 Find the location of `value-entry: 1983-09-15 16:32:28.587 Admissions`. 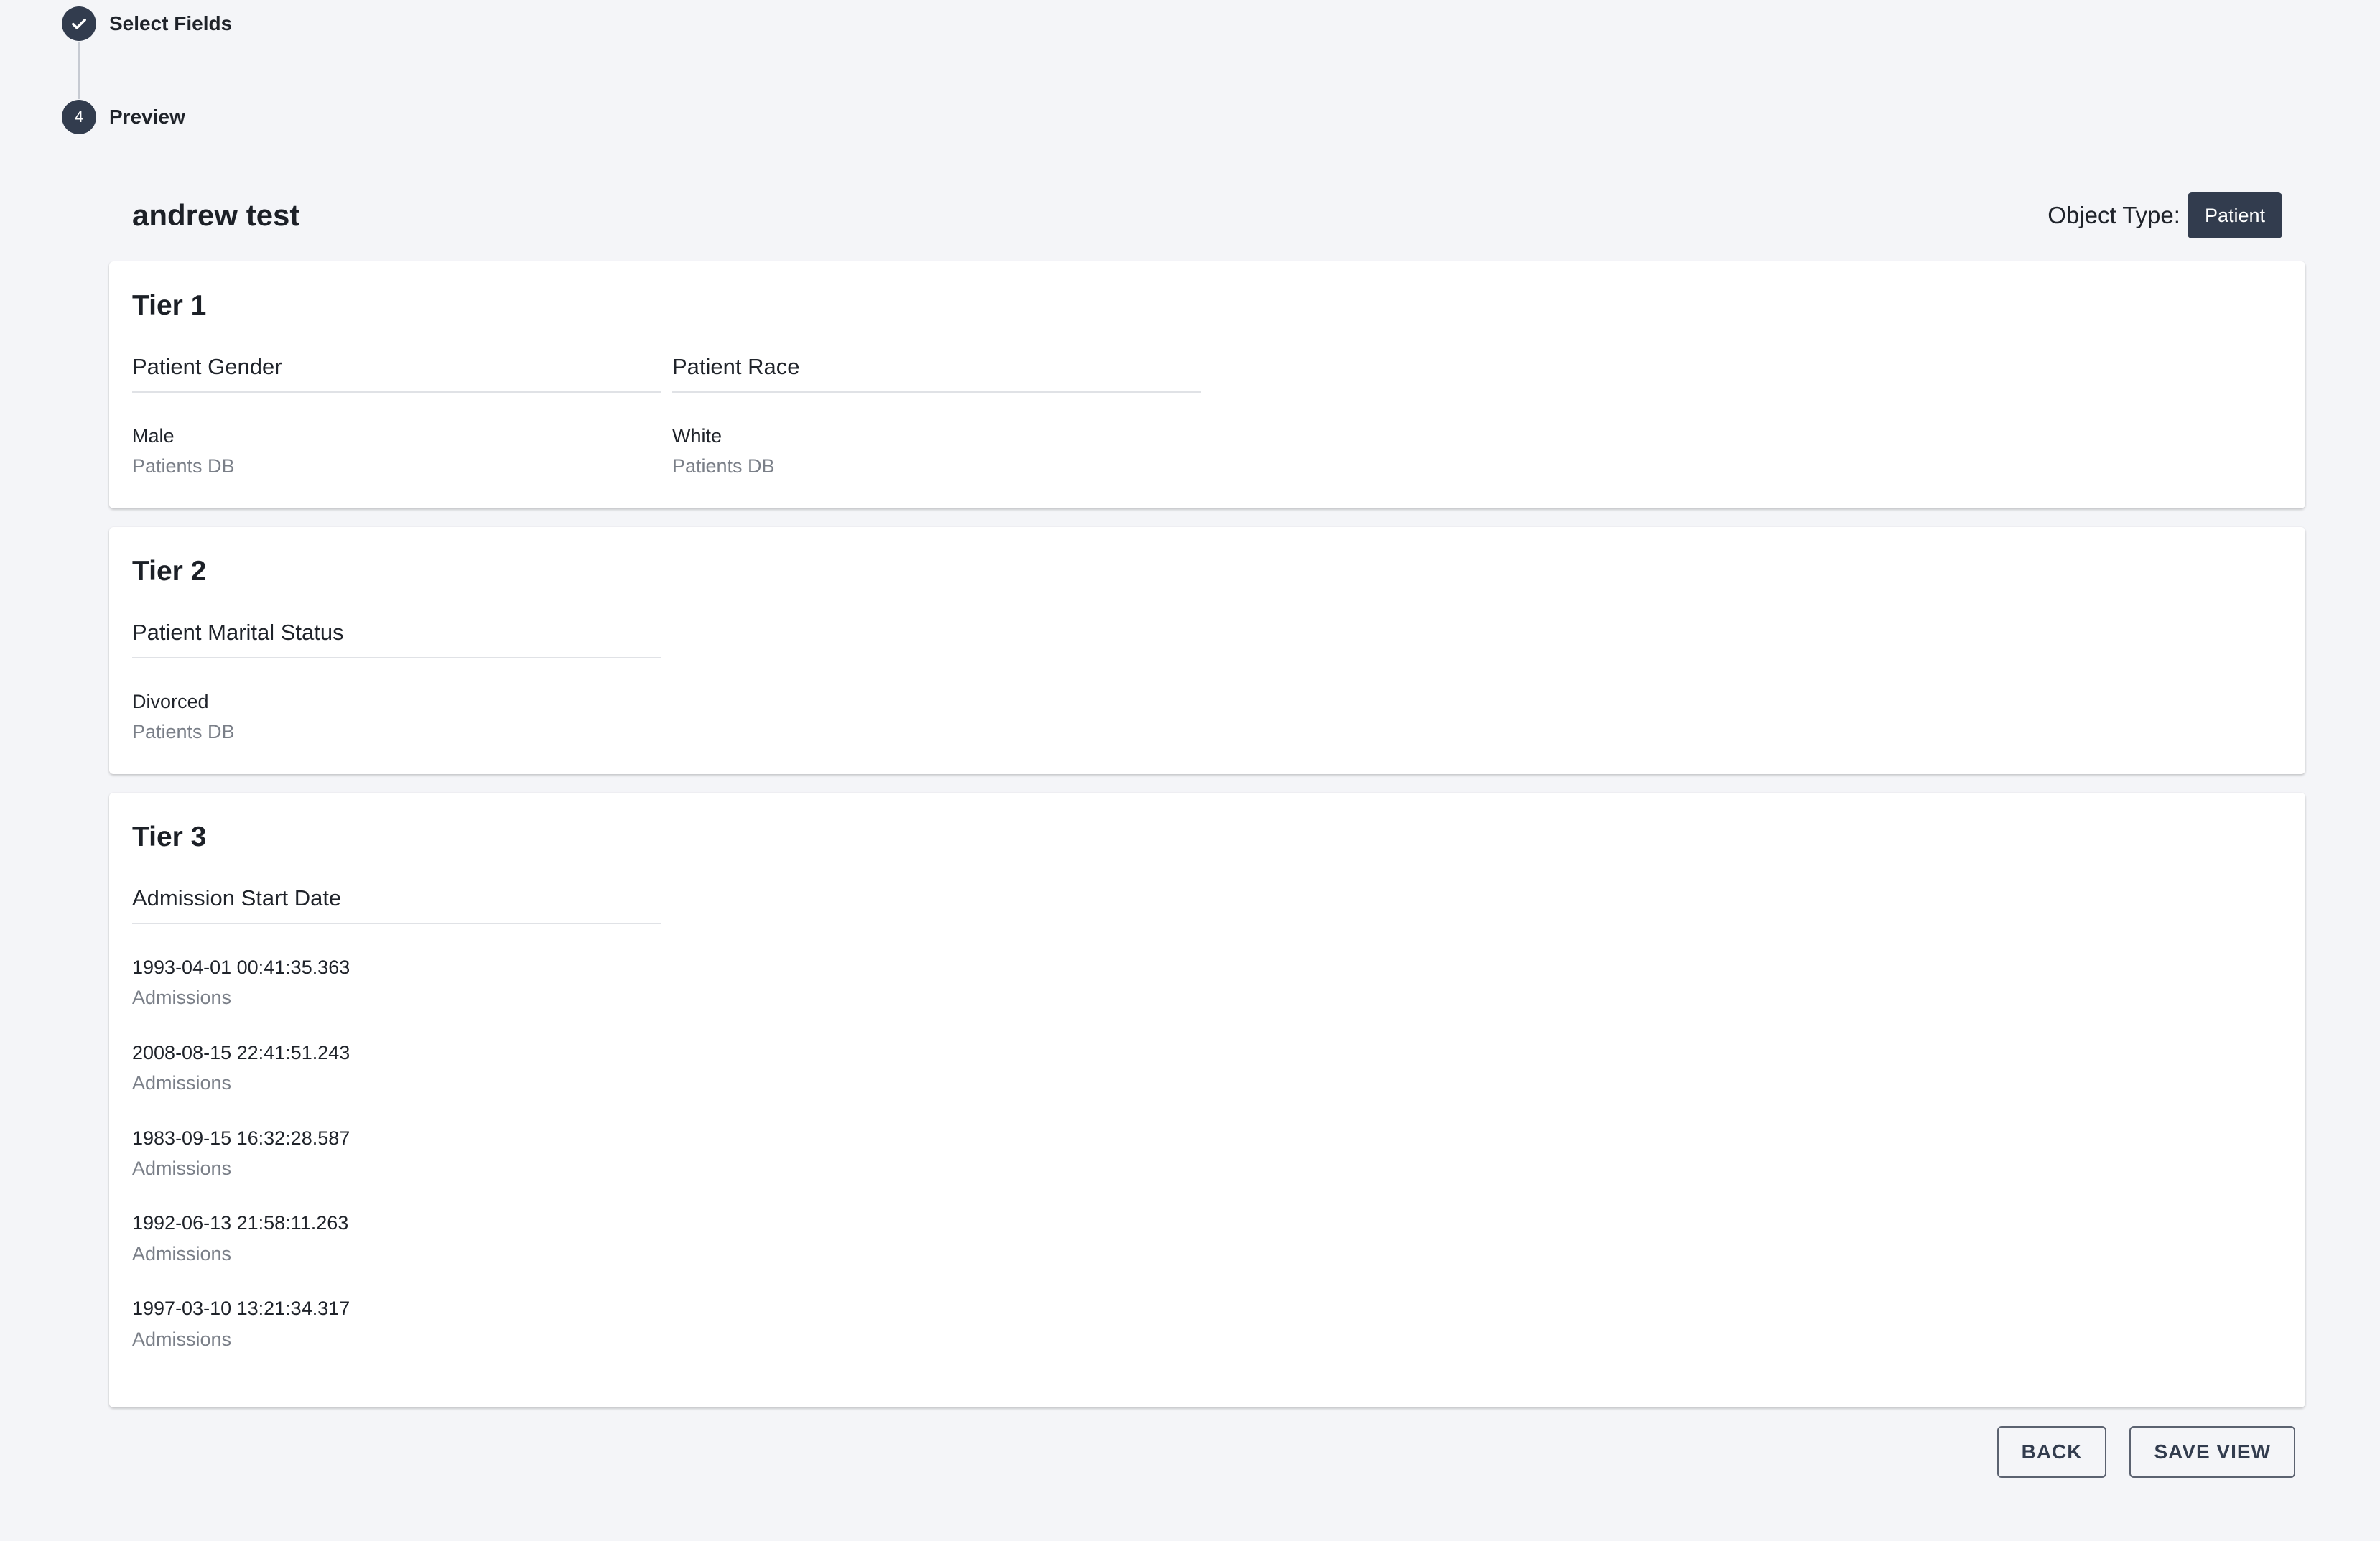

value-entry: 1983-09-15 16:32:28.587 Admissions is located at coordinates (396, 1154).